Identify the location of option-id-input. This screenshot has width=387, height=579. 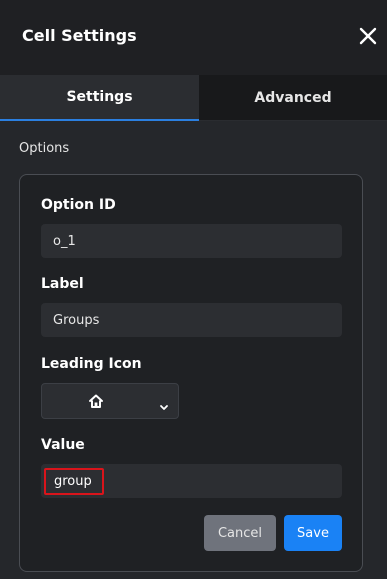
(191, 241).